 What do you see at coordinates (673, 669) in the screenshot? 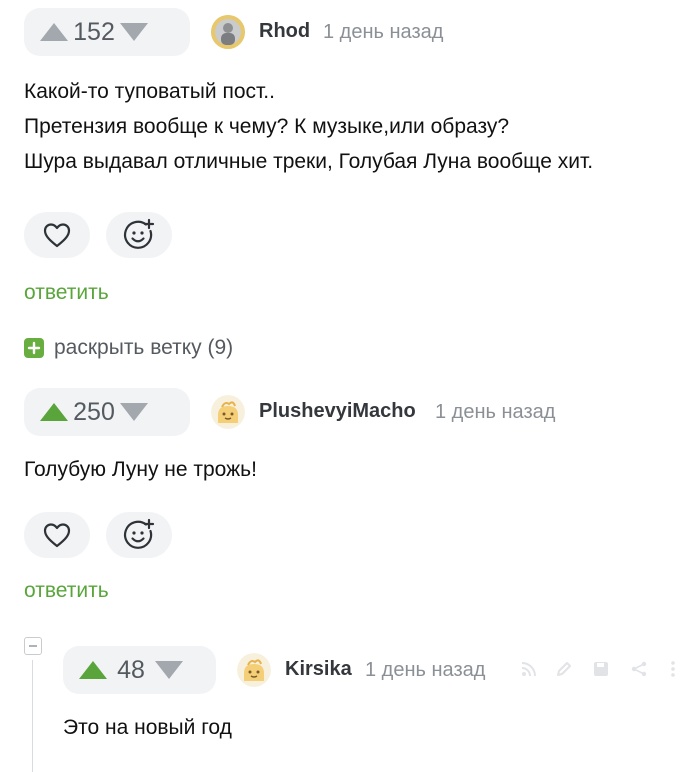
I see `more-icon` at bounding box center [673, 669].